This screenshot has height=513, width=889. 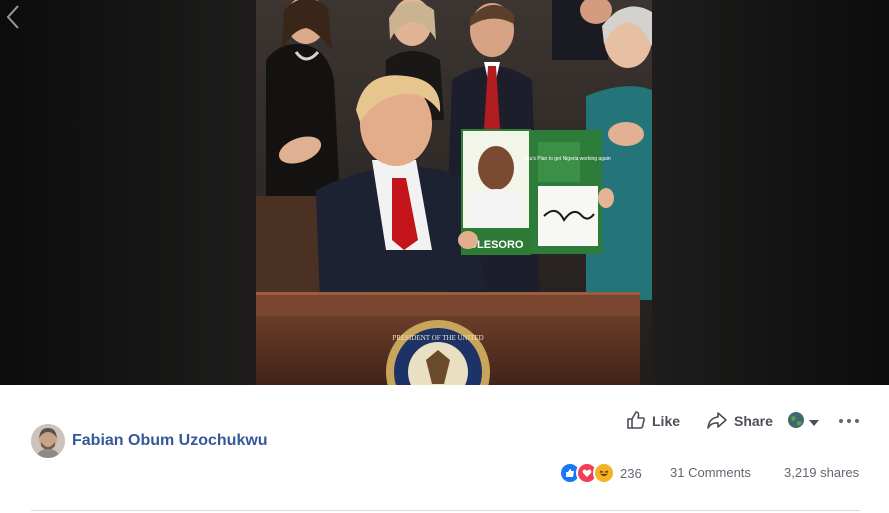 What do you see at coordinates (437, 338) in the screenshot?
I see `seal-text: PRESIDENT OF THE UNITED` at bounding box center [437, 338].